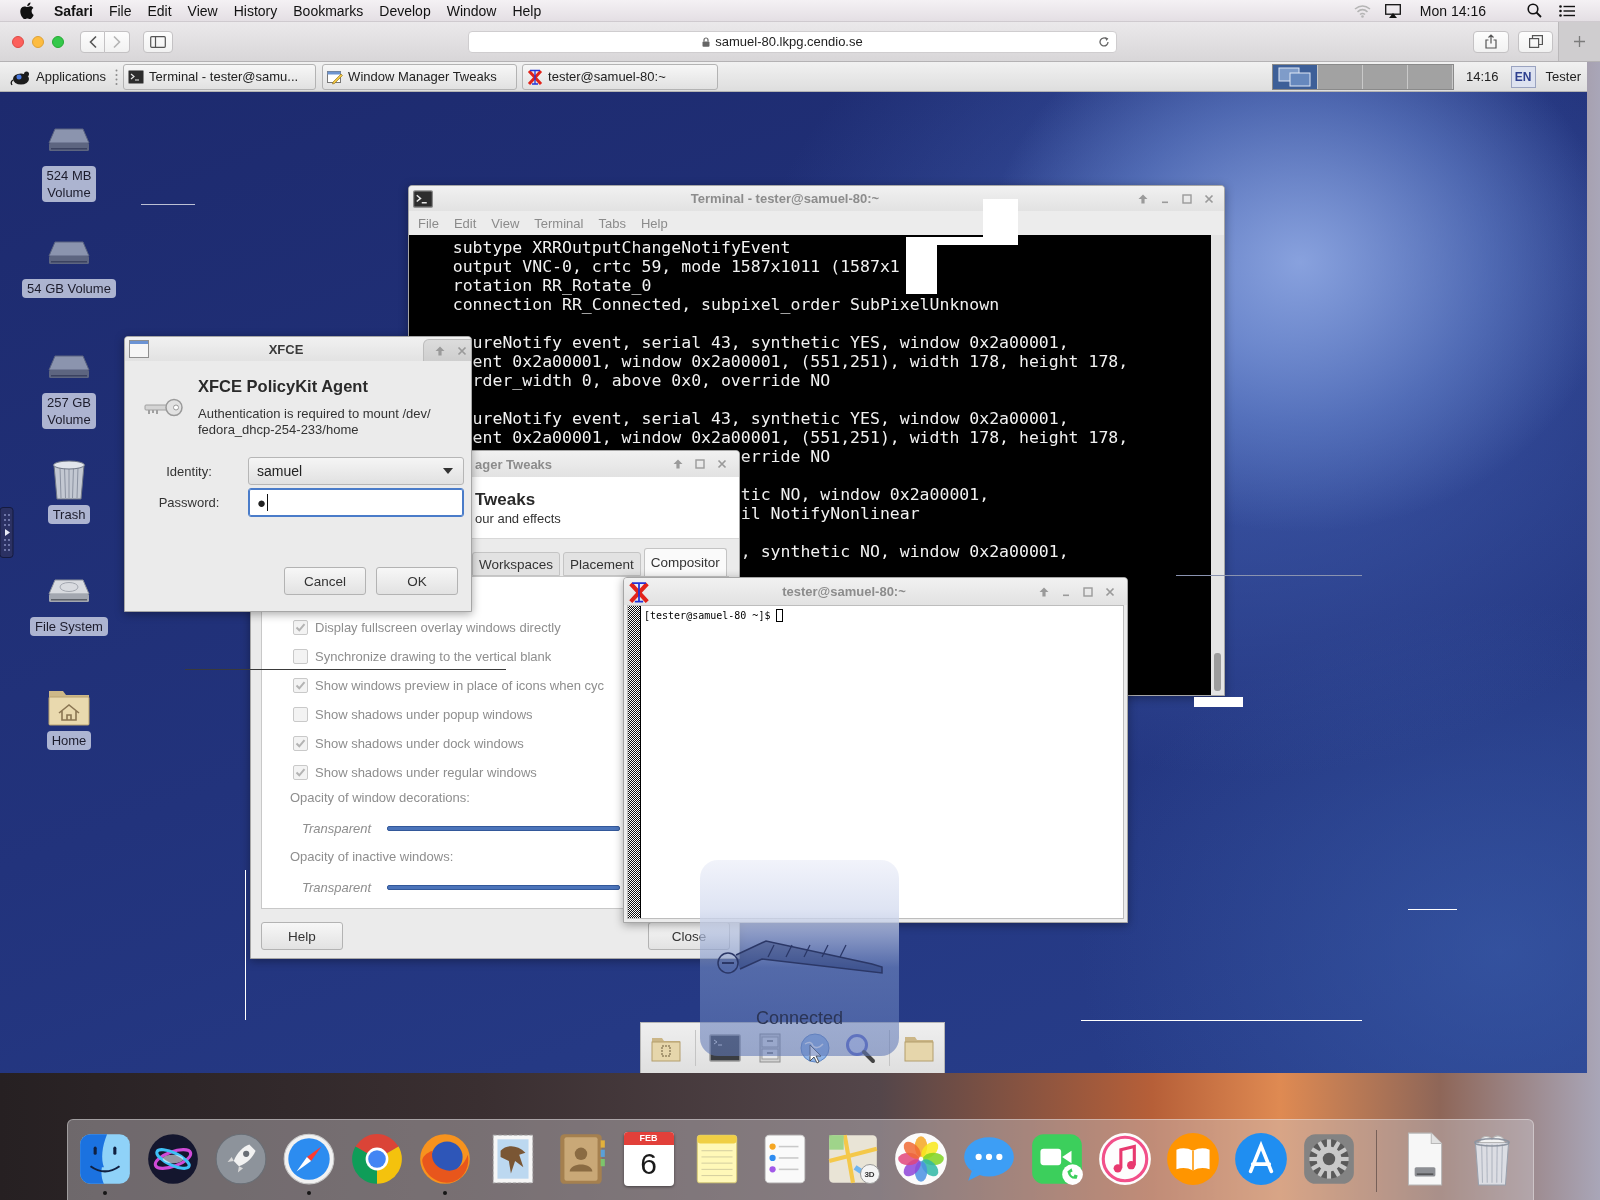 The width and height of the screenshot is (1600, 1200). I want to click on tabs-button, so click(1535, 41).